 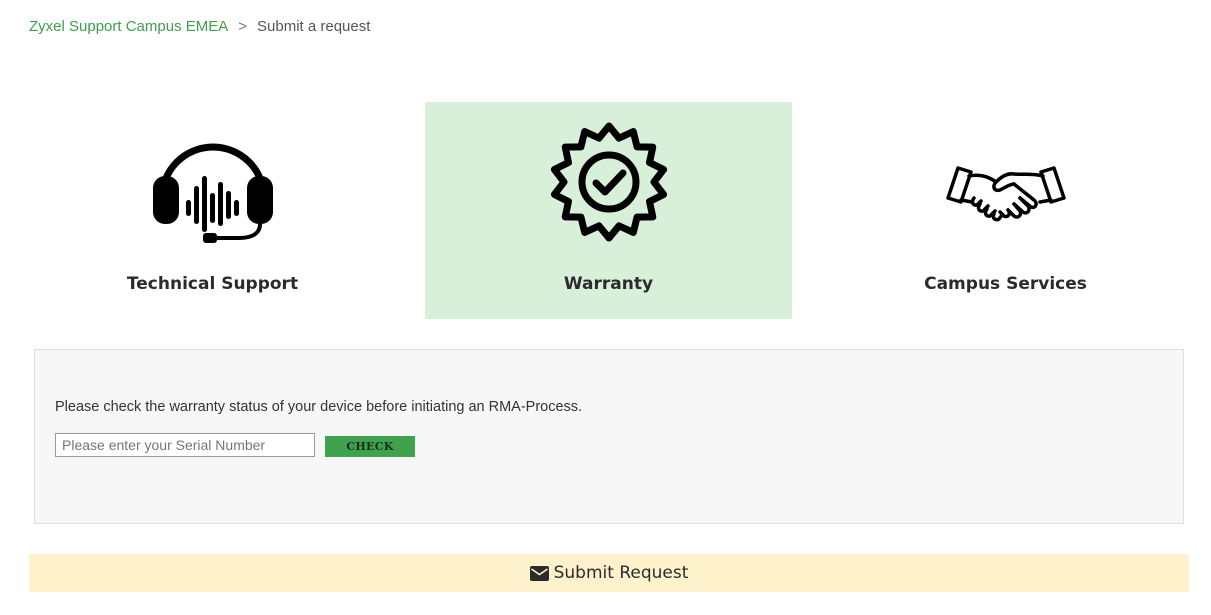 What do you see at coordinates (185, 445) in the screenshot?
I see `serial-number-input` at bounding box center [185, 445].